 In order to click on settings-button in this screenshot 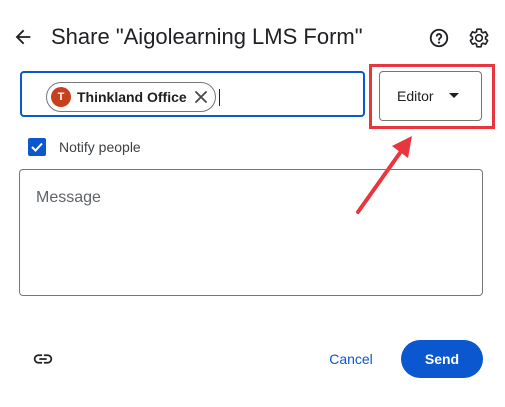, I will do `click(479, 38)`.